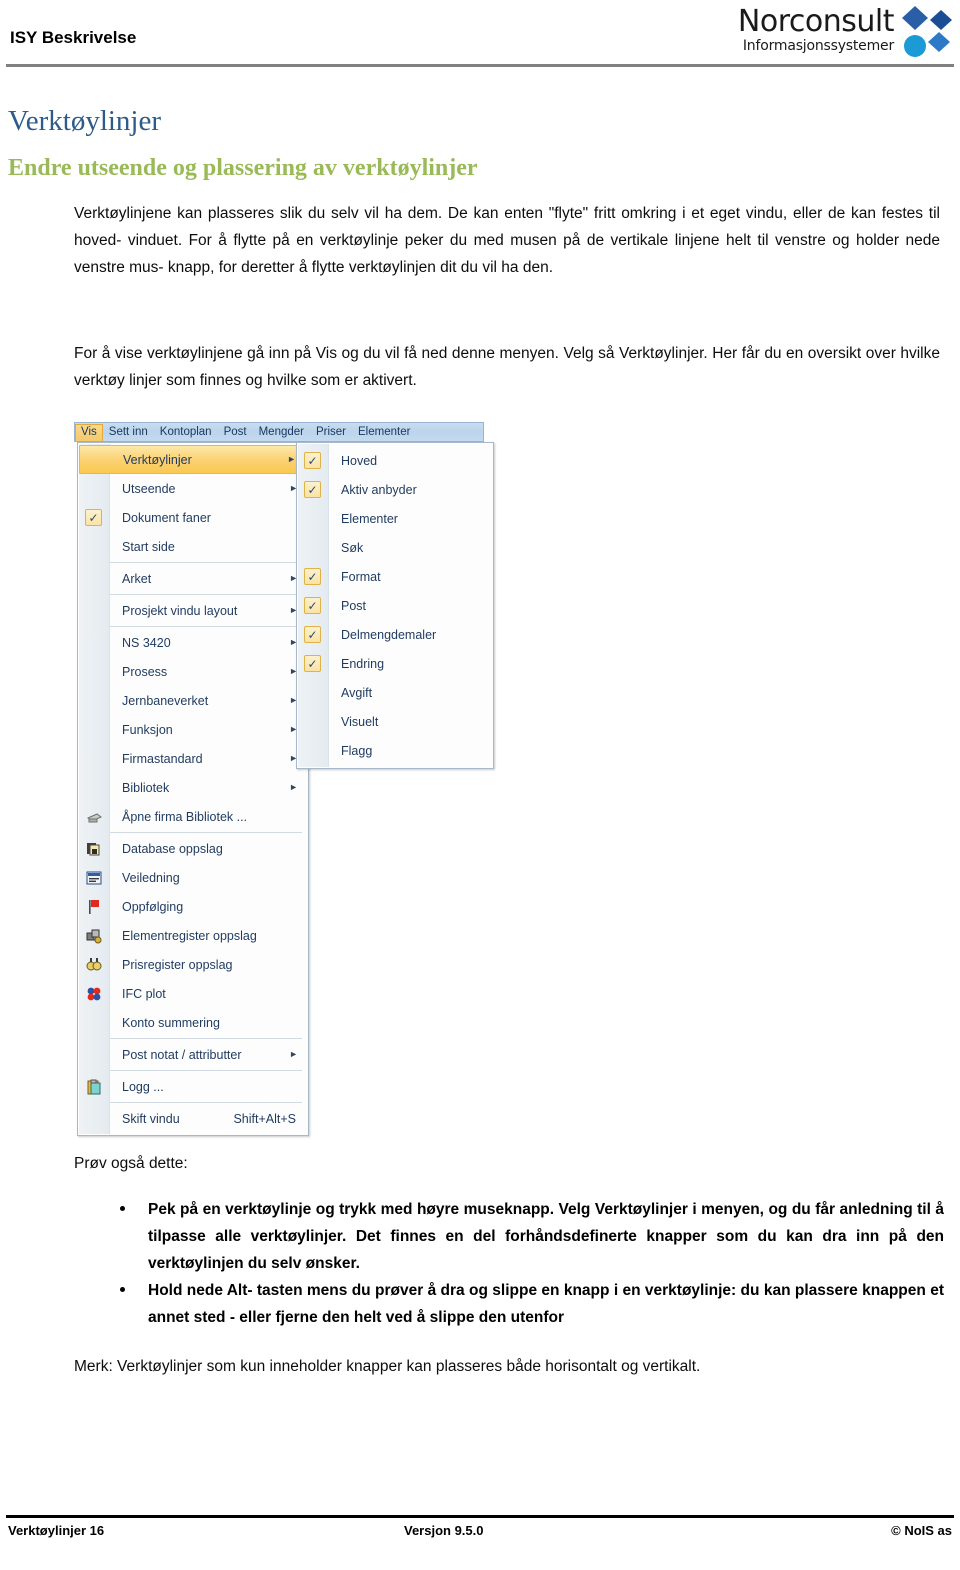 The height and width of the screenshot is (1570, 960). I want to click on menu-item-label: Database oppslag, so click(172, 848).